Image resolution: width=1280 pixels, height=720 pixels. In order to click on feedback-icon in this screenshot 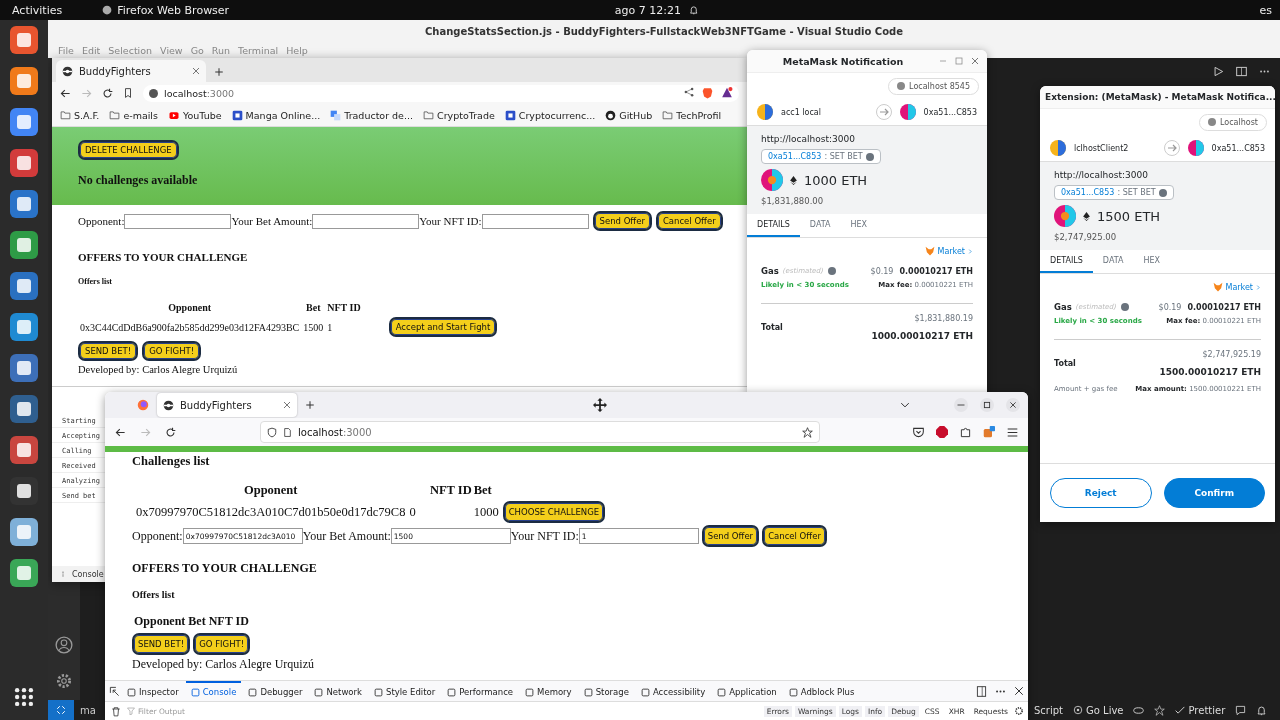, I will do `click(1241, 710)`.